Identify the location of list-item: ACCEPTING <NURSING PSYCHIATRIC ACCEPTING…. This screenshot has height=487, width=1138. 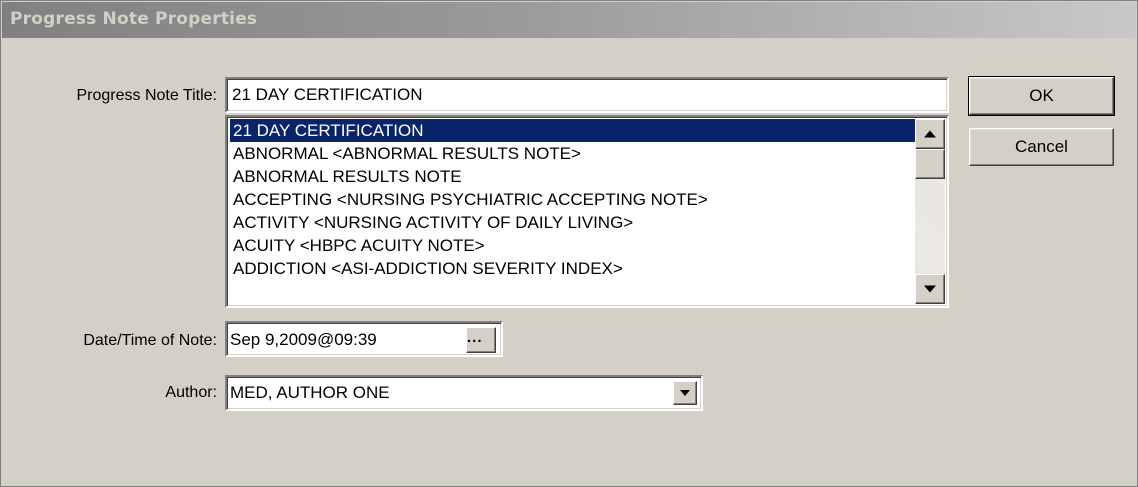
(575, 199).